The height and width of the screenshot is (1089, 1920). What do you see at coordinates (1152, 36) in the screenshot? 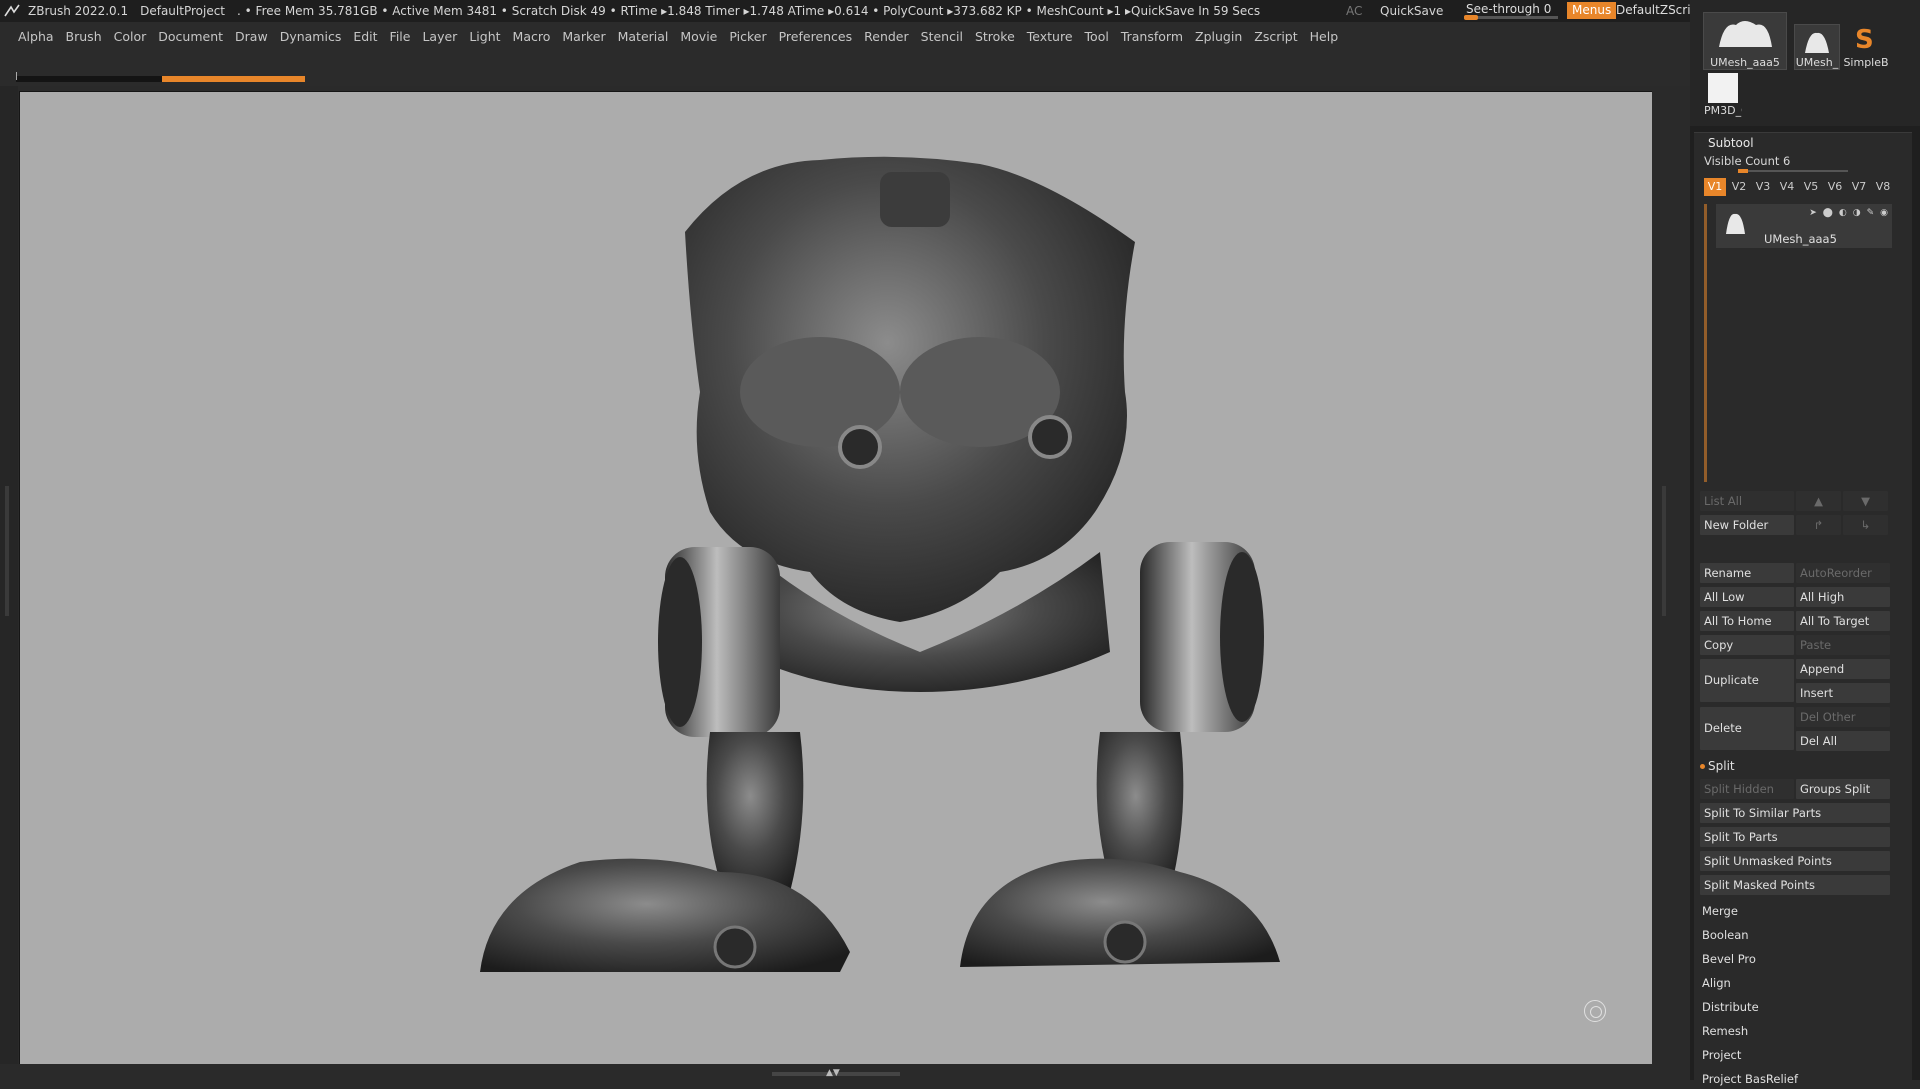
I see `menu-item-transform: Transform` at bounding box center [1152, 36].